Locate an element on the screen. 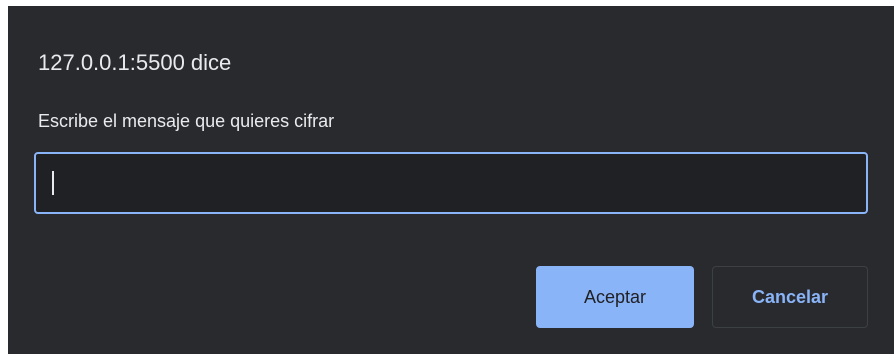 The image size is (894, 354). text-caret is located at coordinates (53, 183).